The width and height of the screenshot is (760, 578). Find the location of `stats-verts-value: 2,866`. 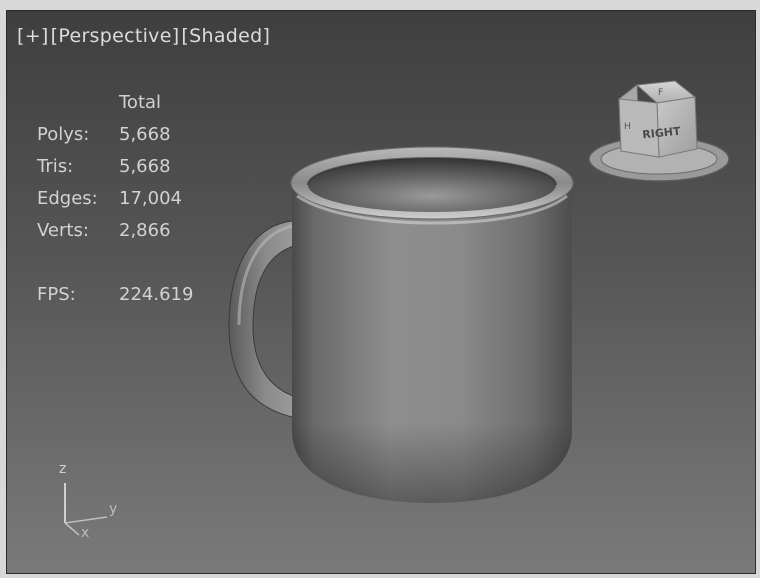

stats-verts-value: 2,866 is located at coordinates (145, 230).